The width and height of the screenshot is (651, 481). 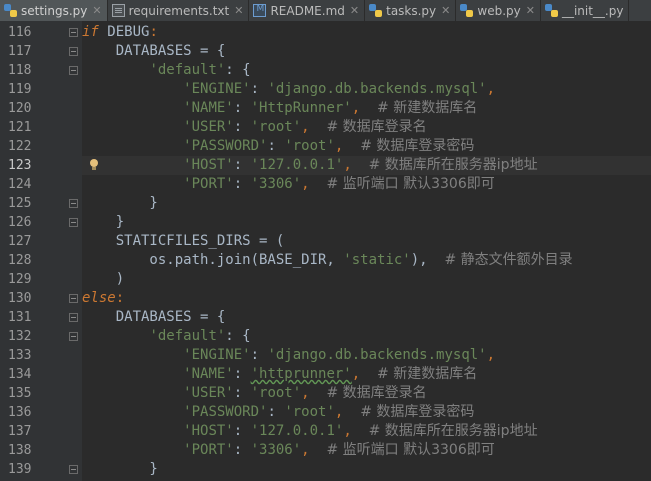 What do you see at coordinates (427, 260) in the screenshot?
I see `code-token: ),` at bounding box center [427, 260].